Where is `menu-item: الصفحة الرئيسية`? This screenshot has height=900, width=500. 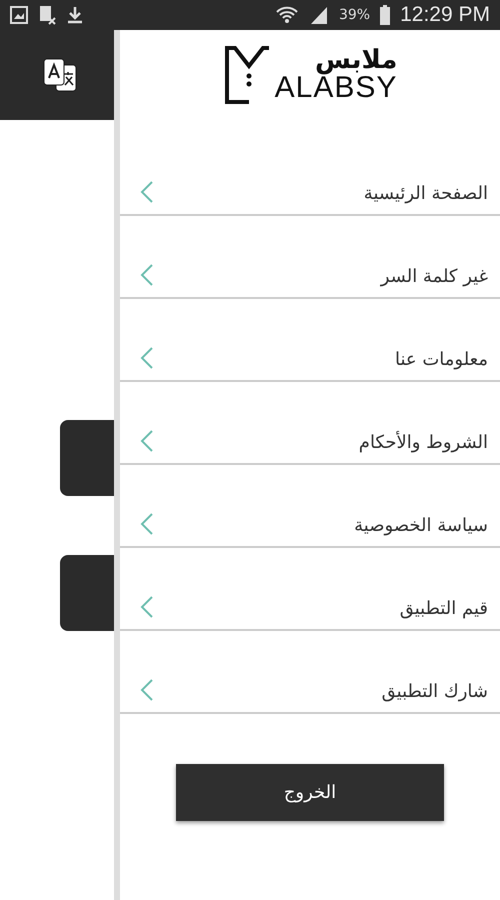 menu-item: الصفحة الرئيسية is located at coordinates (310, 183).